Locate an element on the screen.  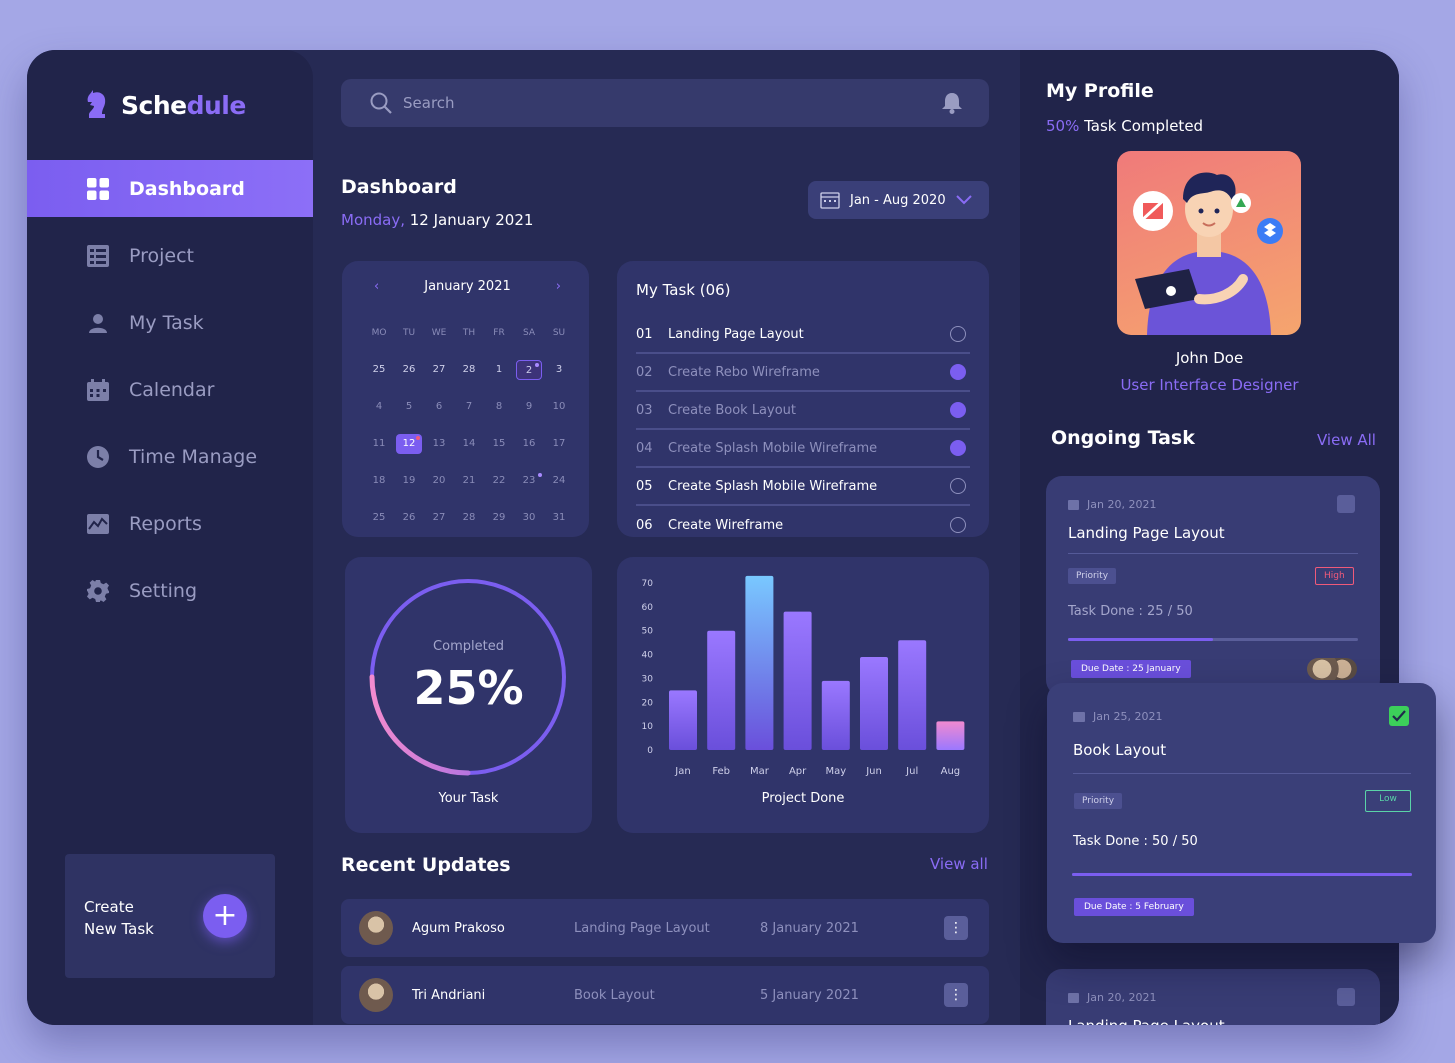
sidebar-item-project: Project is located at coordinates (170, 255).